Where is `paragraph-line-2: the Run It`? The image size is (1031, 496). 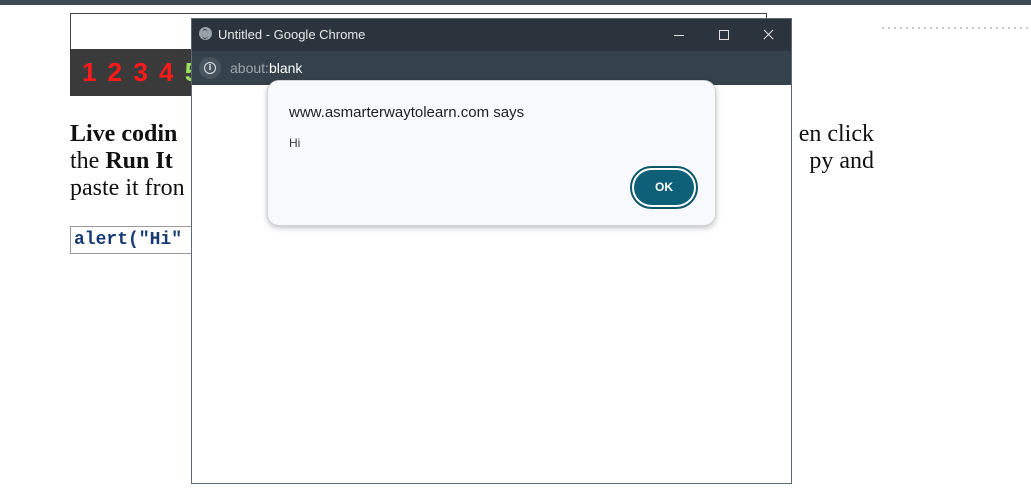 paragraph-line-2: the Run It is located at coordinates (121, 161).